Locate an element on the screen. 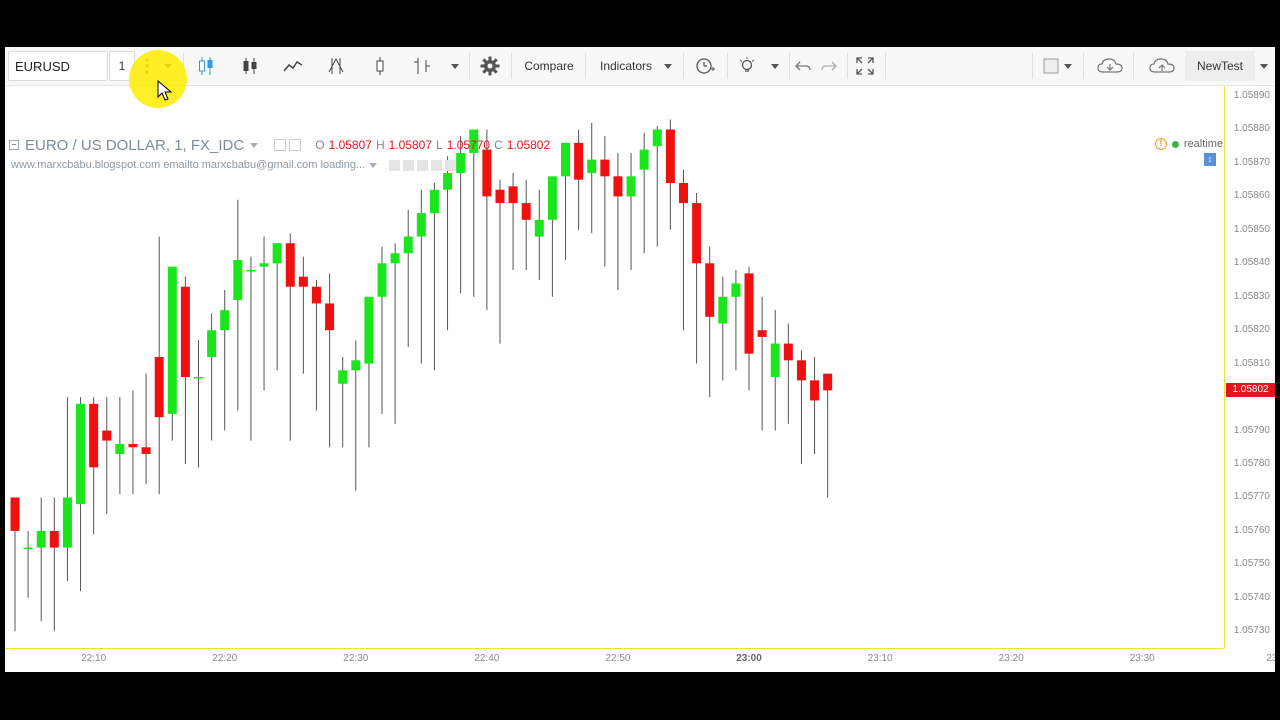  ideas-dropdown-caret is located at coordinates (775, 66).